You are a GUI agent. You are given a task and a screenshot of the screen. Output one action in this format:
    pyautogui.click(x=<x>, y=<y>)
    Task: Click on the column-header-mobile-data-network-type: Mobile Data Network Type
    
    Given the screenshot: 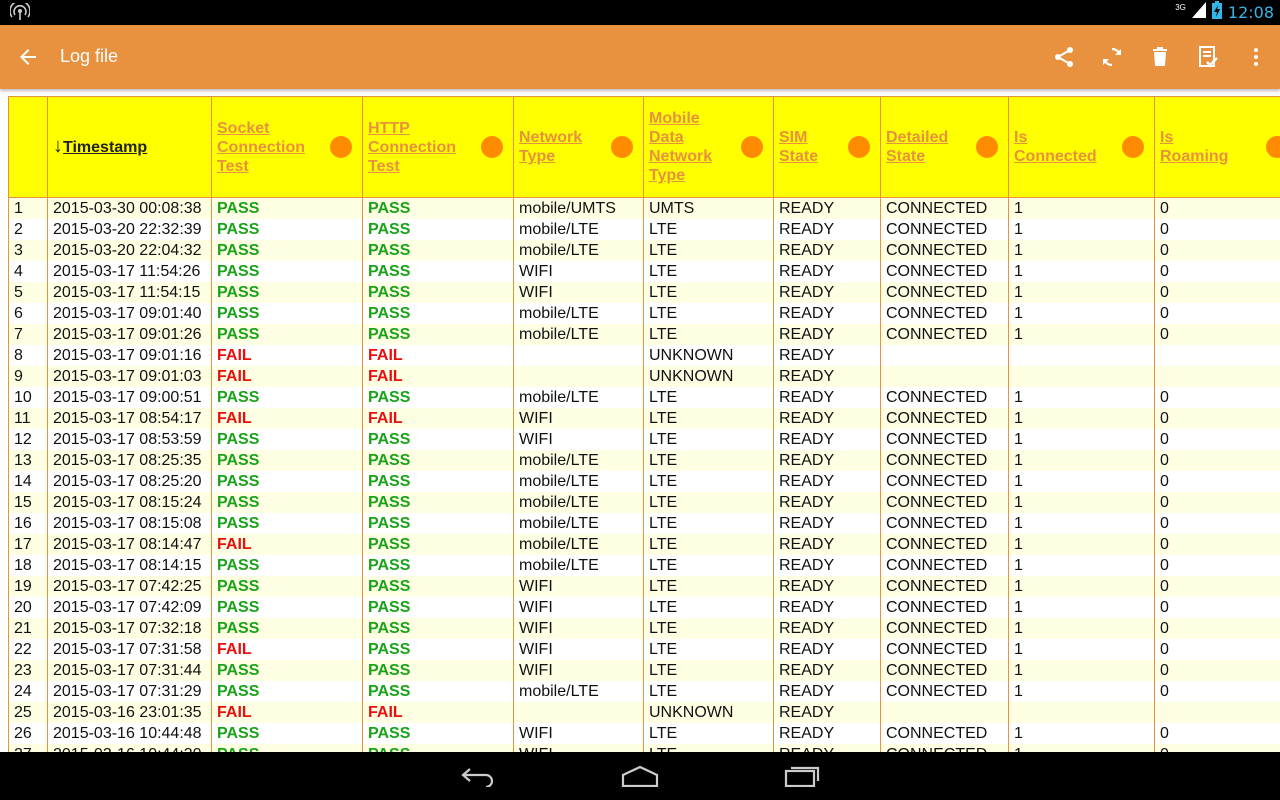 What is the action you would take?
    pyautogui.click(x=708, y=147)
    